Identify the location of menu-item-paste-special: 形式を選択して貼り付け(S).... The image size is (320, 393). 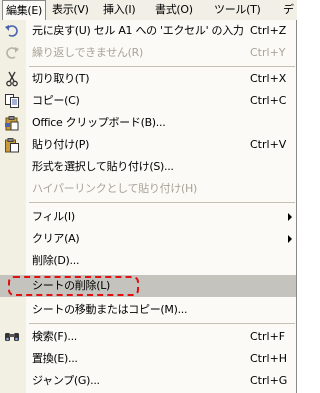
(148, 167).